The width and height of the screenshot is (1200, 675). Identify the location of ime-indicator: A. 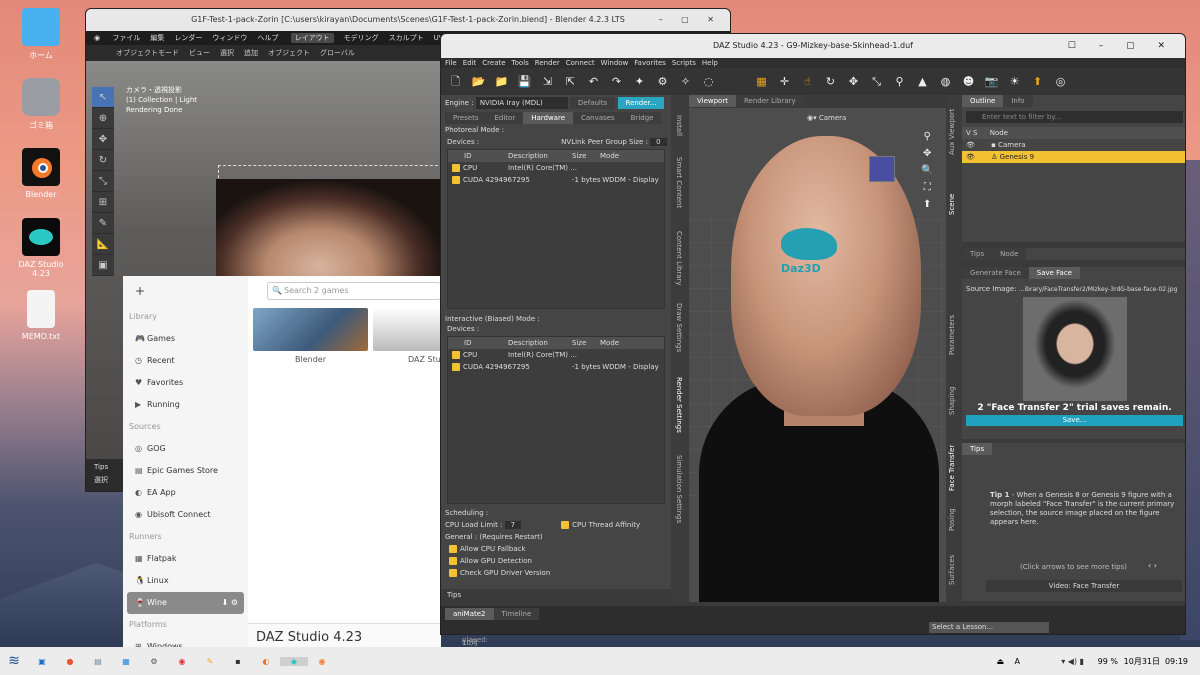
(1017, 661).